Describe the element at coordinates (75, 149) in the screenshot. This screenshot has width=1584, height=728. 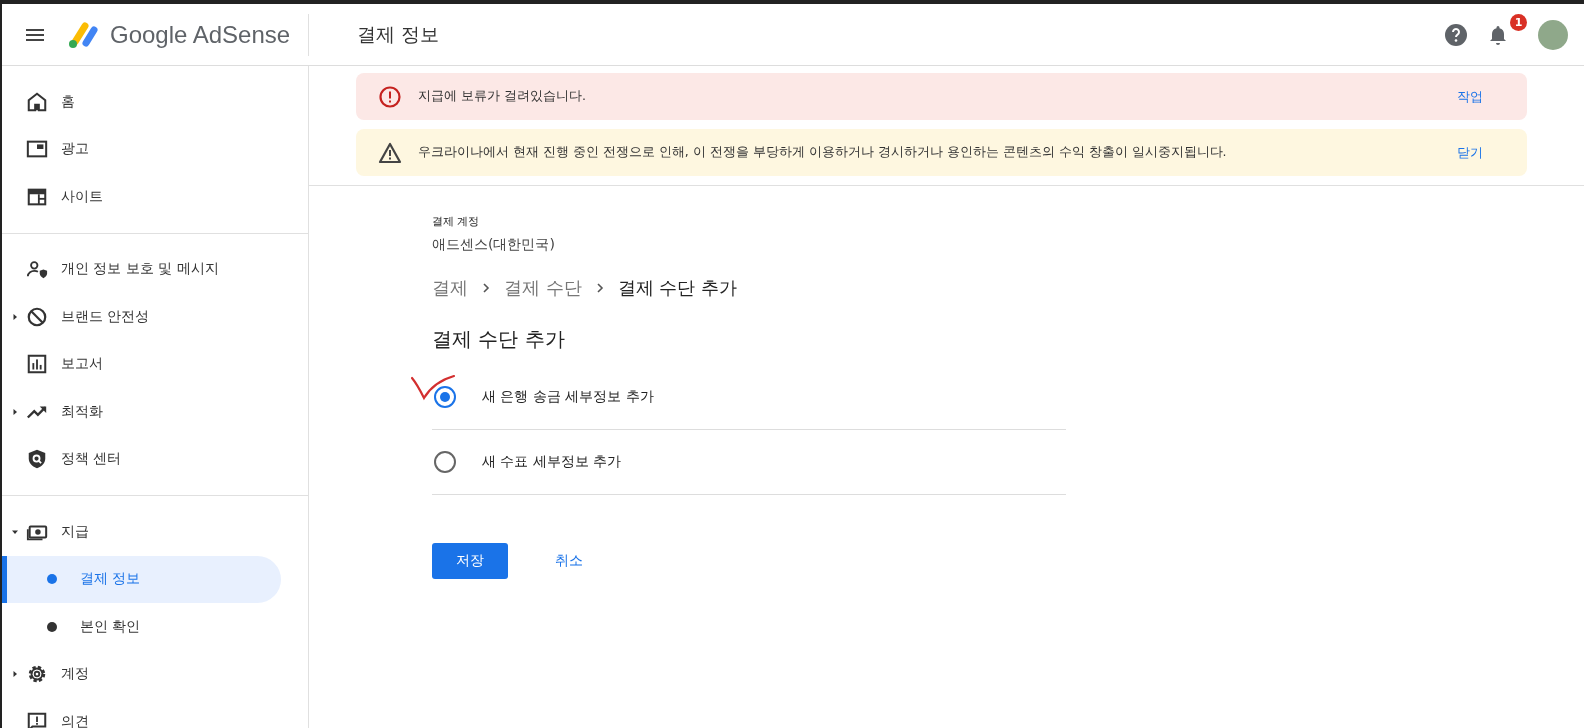
I see `sidebar-item: 광고` at that location.